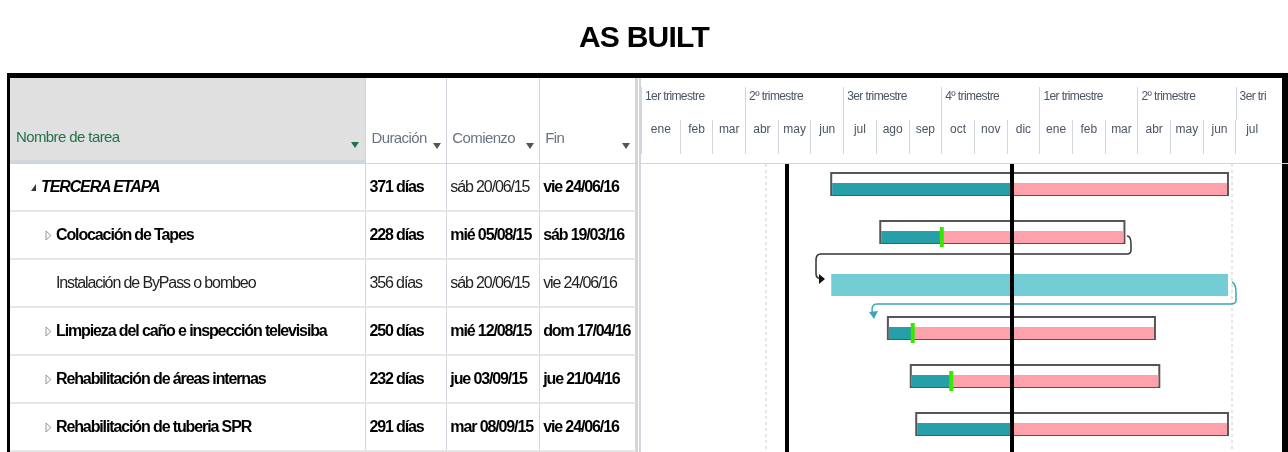  What do you see at coordinates (991, 129) in the screenshot?
I see `month-label: nov` at bounding box center [991, 129].